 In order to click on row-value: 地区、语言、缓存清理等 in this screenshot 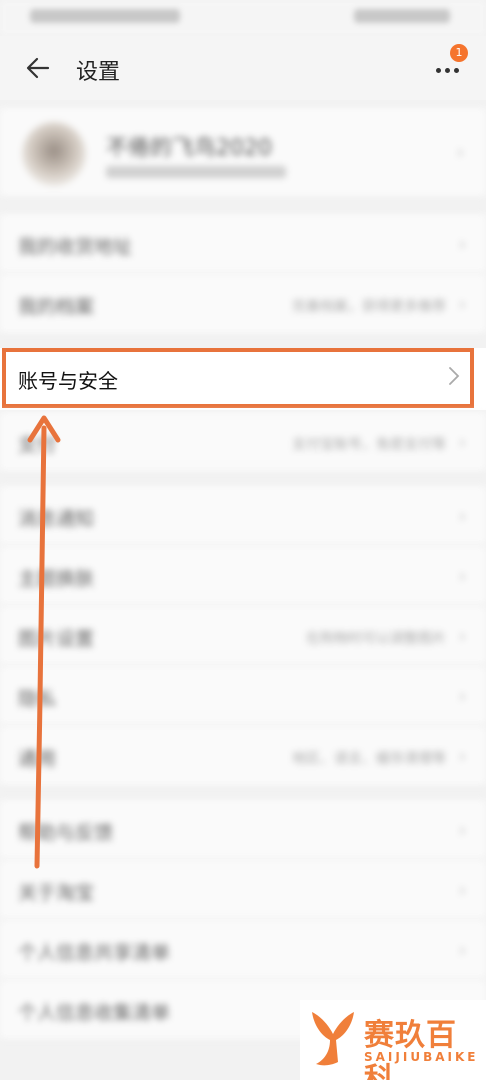, I will do `click(369, 759)`.